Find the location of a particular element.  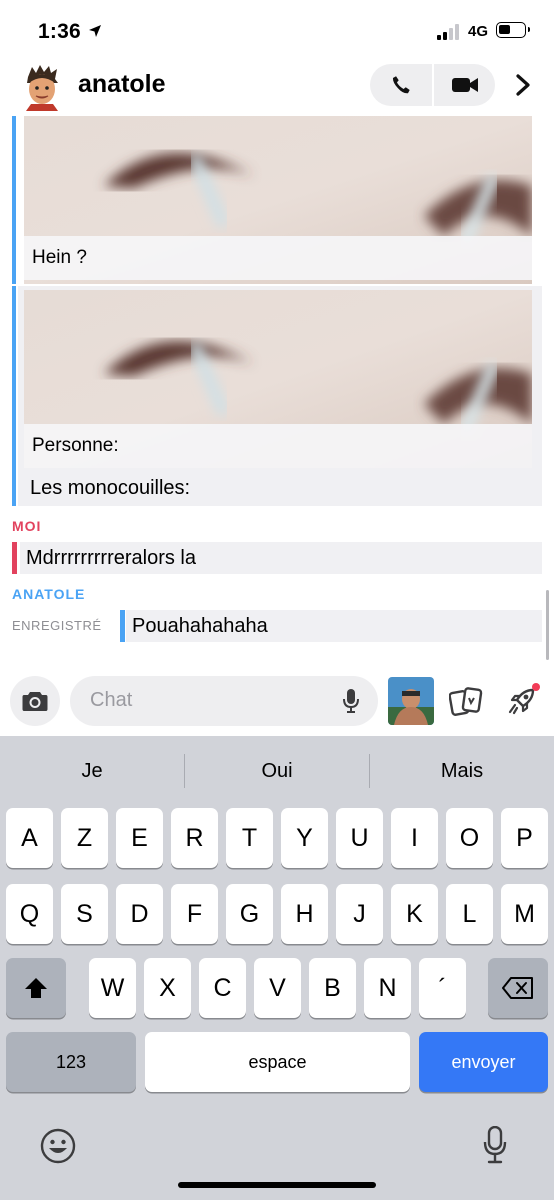

message-text: Les monocouilles: is located at coordinates (280, 489).